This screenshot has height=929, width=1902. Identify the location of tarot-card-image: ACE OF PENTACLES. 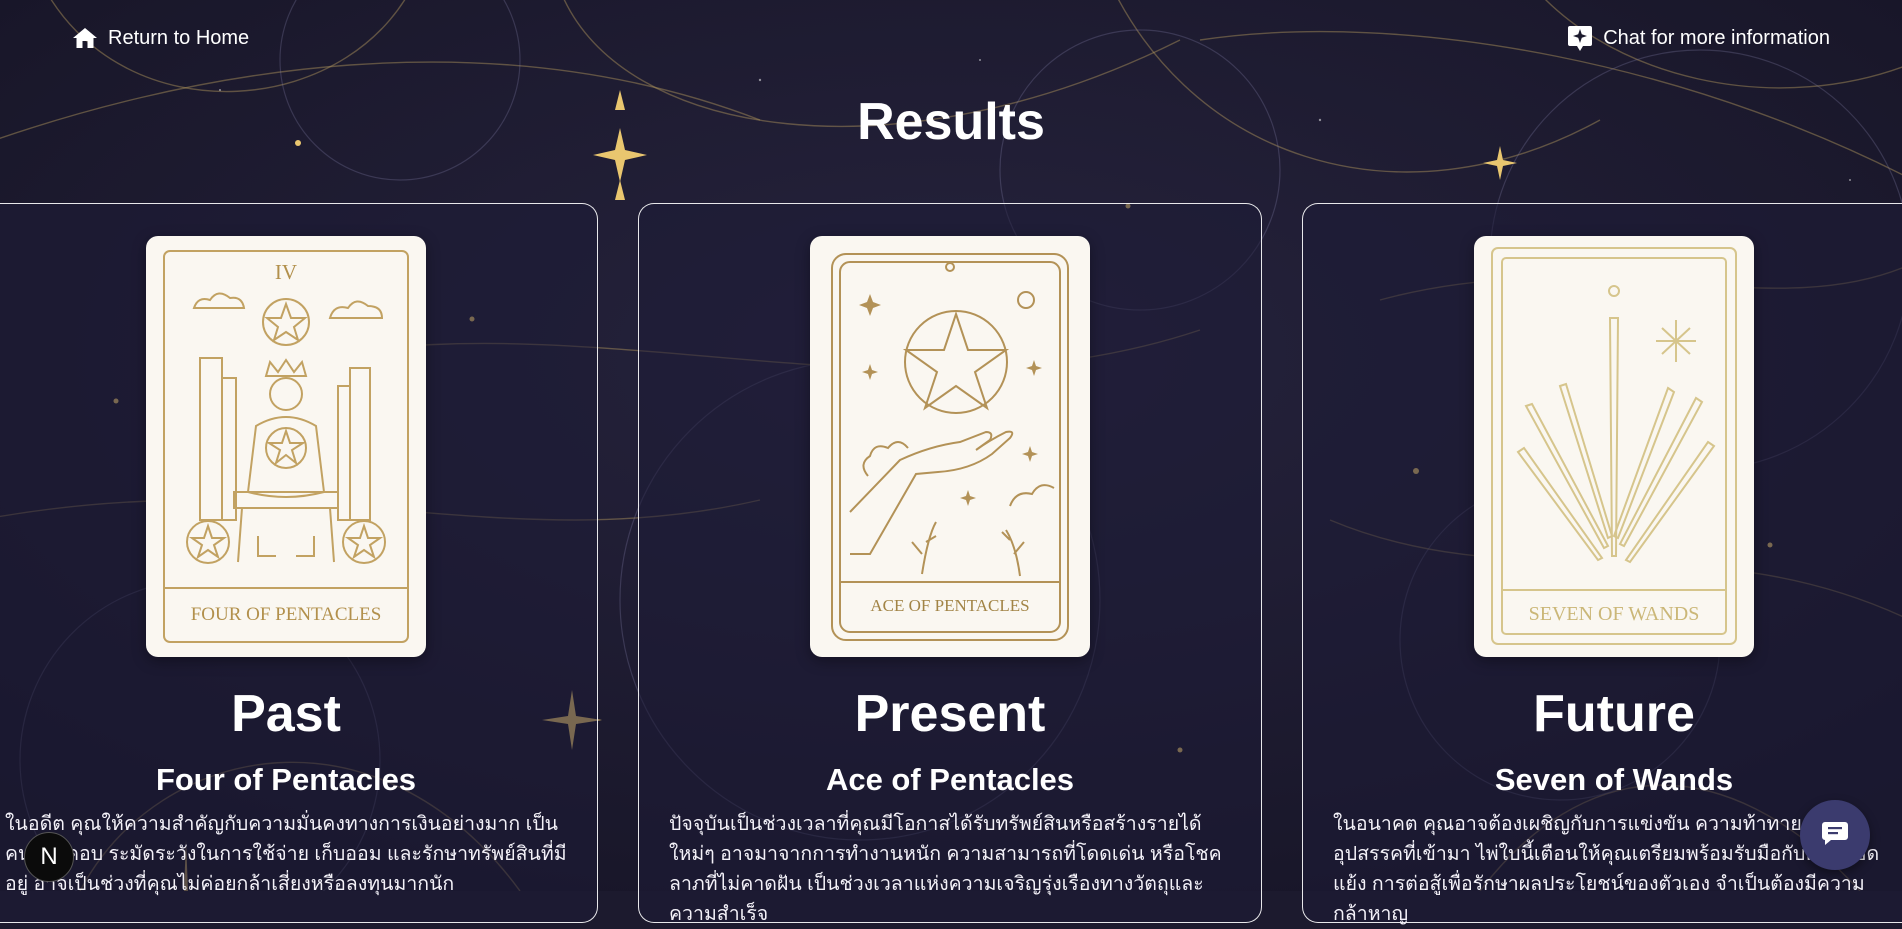
(950, 446).